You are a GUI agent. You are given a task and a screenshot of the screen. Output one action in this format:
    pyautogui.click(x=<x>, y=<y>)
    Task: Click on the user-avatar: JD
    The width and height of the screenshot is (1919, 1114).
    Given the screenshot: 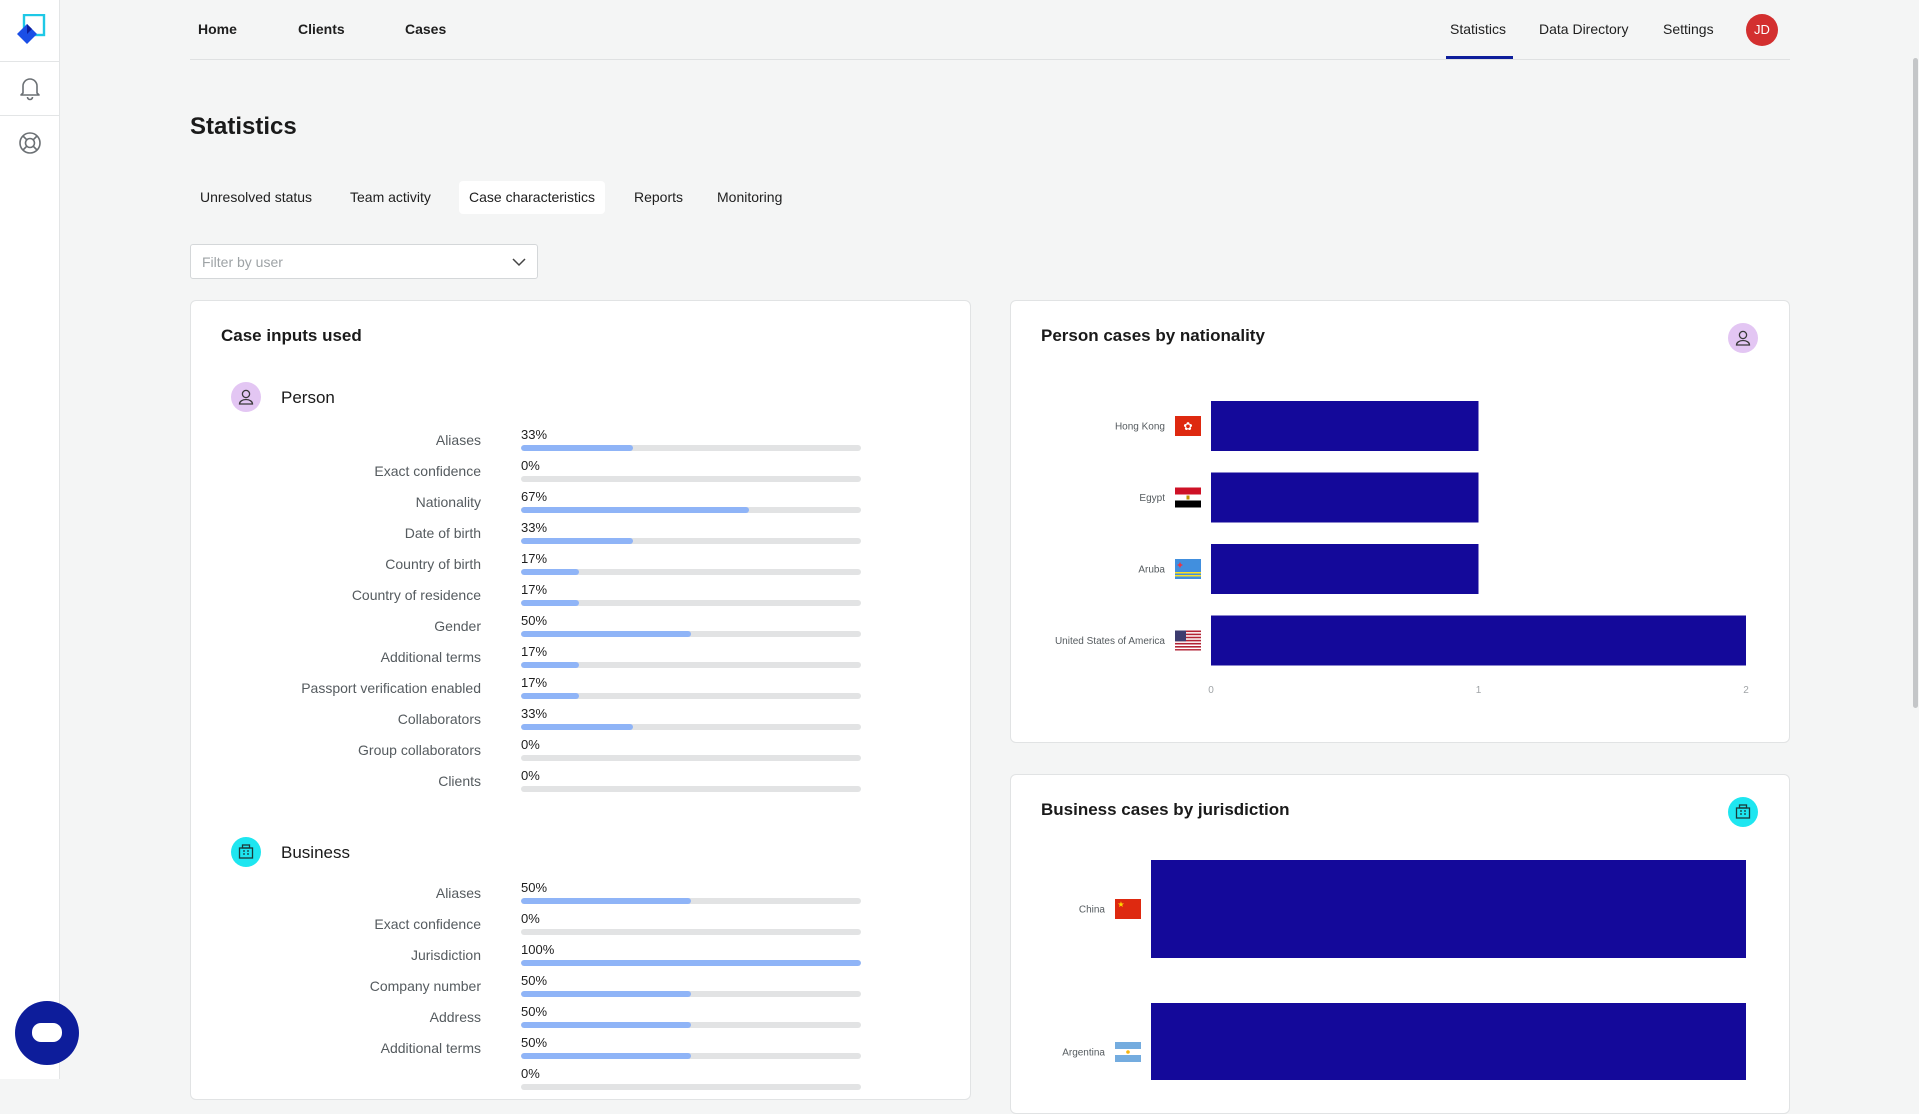 What is the action you would take?
    pyautogui.click(x=1762, y=30)
    